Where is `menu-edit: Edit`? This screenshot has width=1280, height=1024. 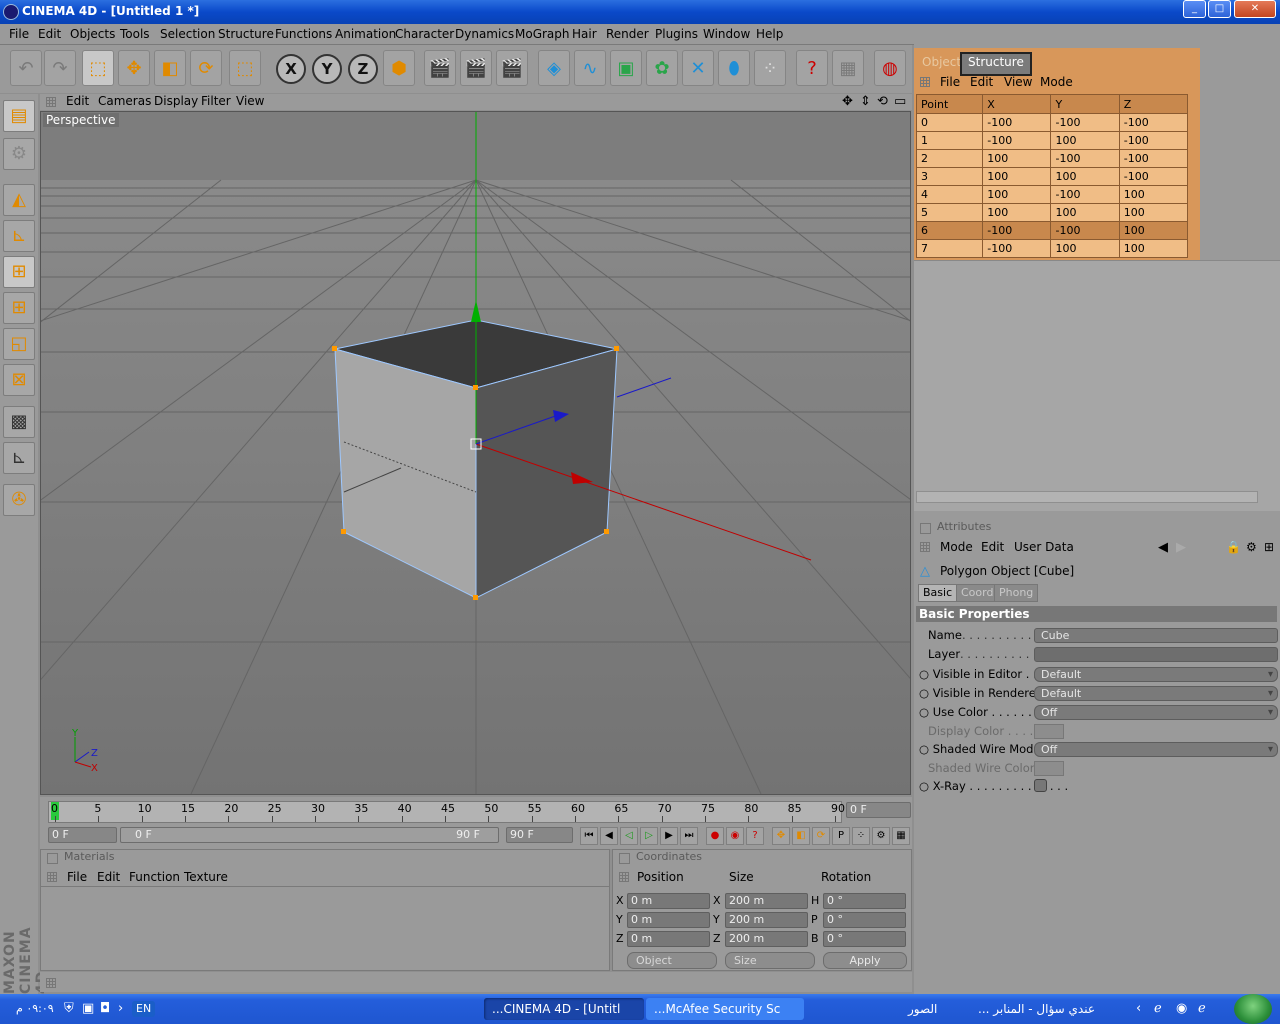 menu-edit: Edit is located at coordinates (49, 34).